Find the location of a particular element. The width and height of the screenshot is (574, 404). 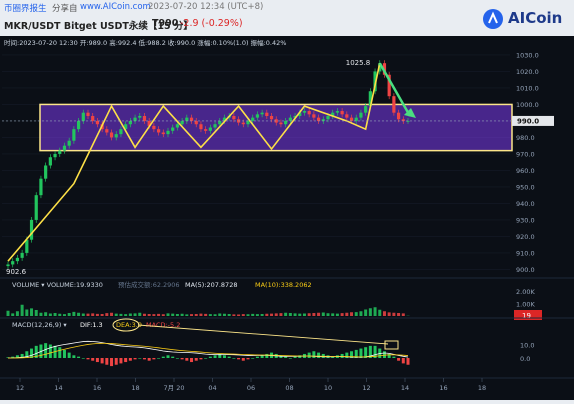

time-tick-label: 16 is located at coordinates (97, 388).